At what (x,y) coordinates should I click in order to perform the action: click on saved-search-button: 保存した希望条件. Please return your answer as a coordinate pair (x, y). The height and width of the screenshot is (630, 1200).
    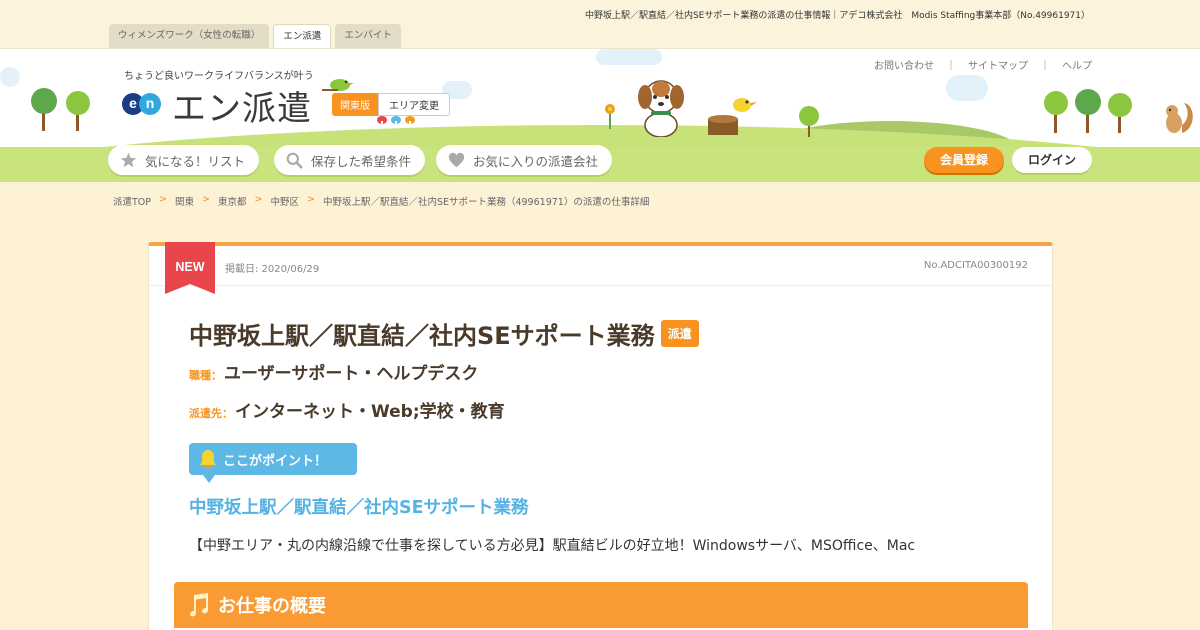
    Looking at the image, I should click on (350, 160).